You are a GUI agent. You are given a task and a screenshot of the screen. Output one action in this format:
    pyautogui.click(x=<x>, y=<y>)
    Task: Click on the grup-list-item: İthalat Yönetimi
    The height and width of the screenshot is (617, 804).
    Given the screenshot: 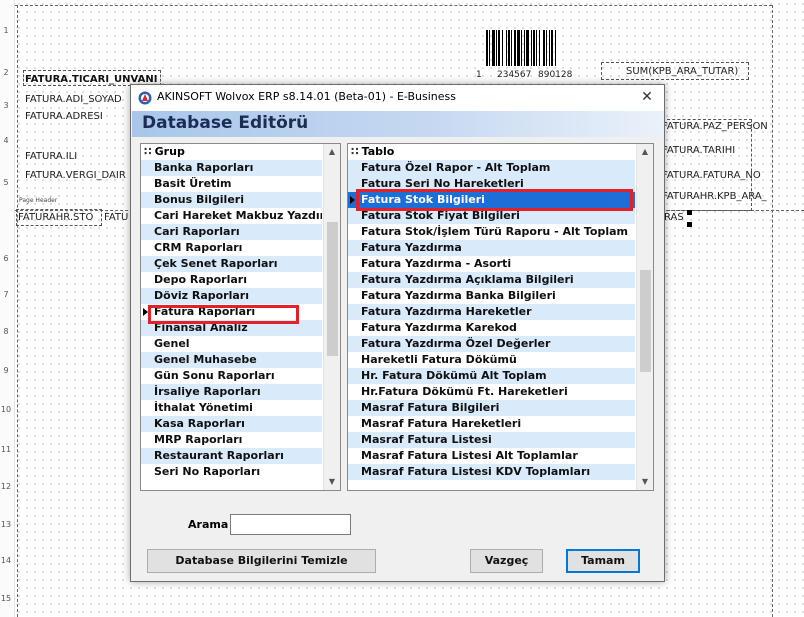 What is the action you would take?
    pyautogui.click(x=231, y=408)
    